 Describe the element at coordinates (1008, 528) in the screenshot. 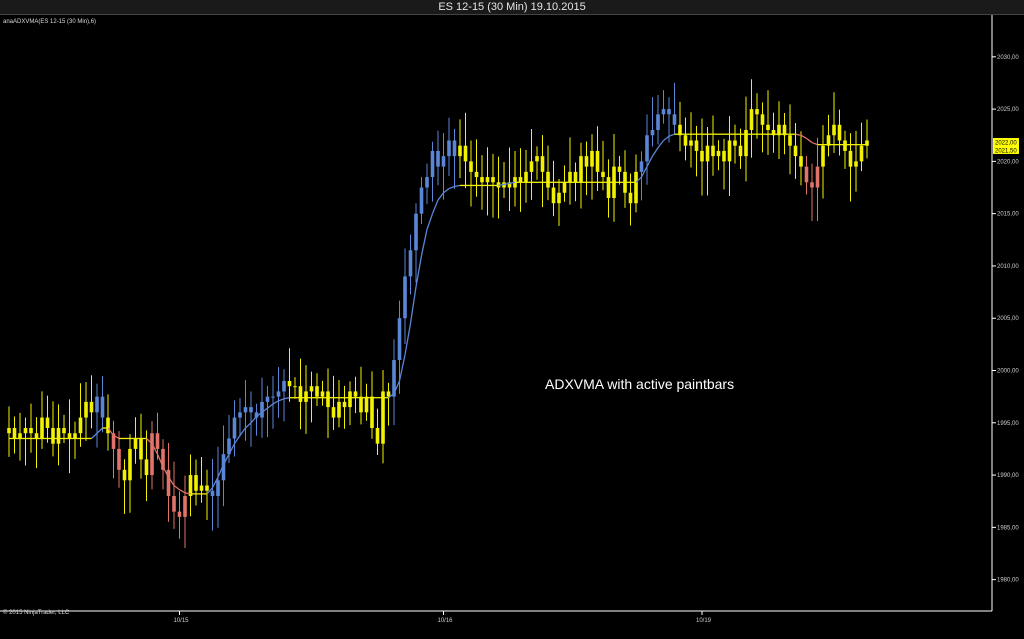

I see `y-tick-label: 1985,00` at that location.